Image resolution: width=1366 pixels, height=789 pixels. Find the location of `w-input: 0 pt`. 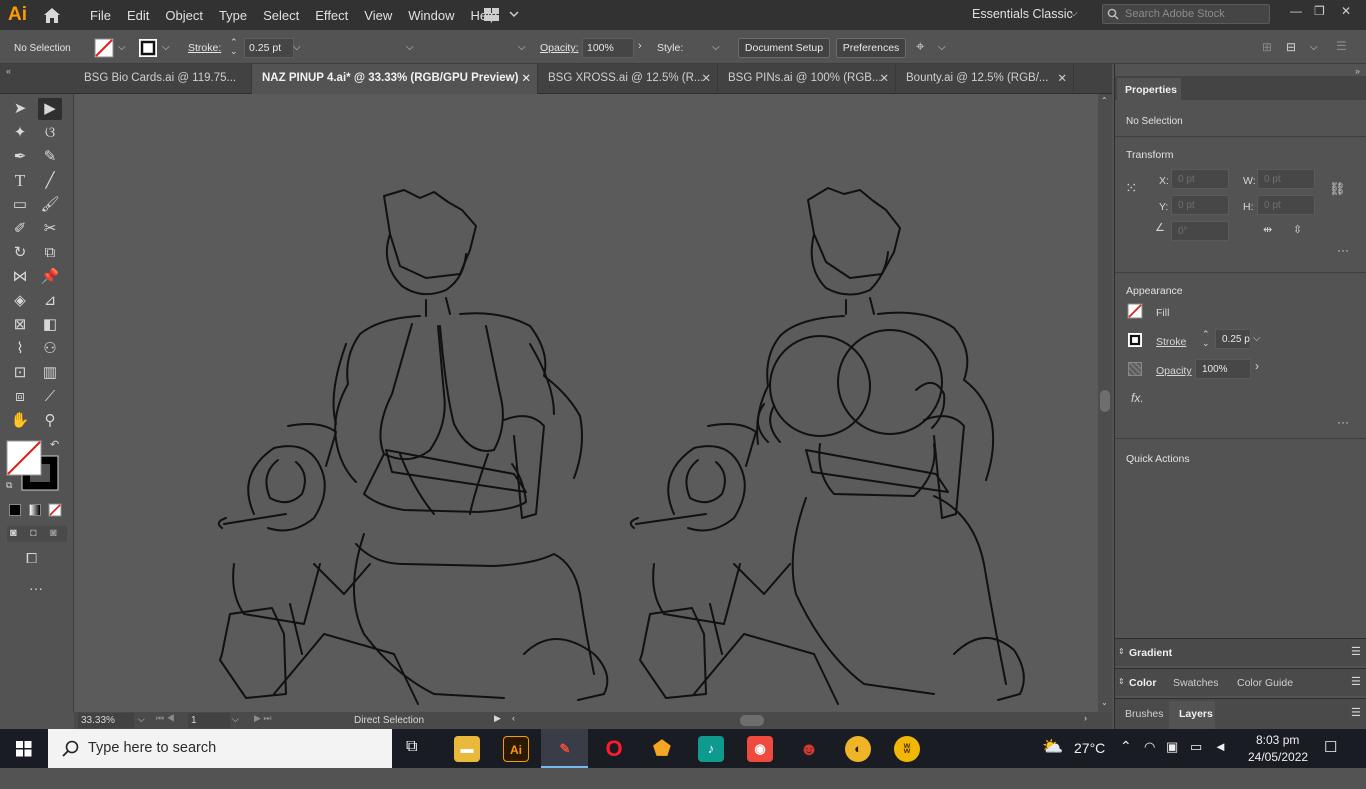

w-input: 0 pt is located at coordinates (1286, 179).